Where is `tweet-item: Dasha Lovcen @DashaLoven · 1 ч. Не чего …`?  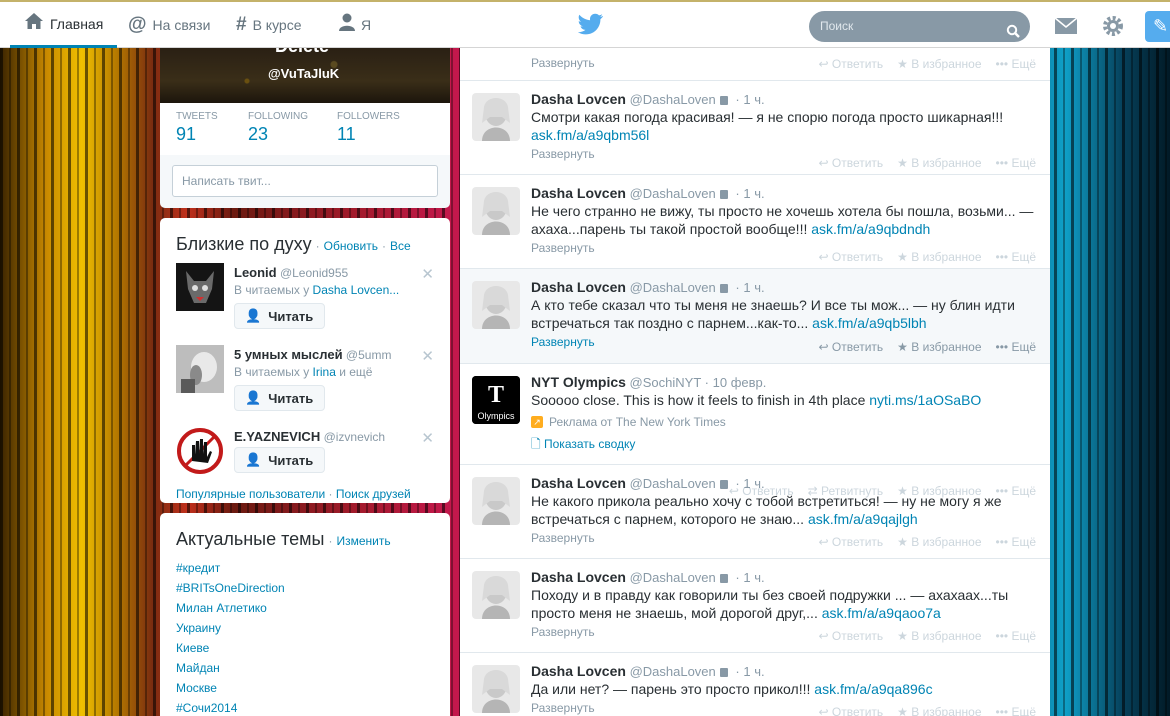
tweet-item: Dasha Lovcen @DashaLoven · 1 ч. Не чего … is located at coordinates (755, 222).